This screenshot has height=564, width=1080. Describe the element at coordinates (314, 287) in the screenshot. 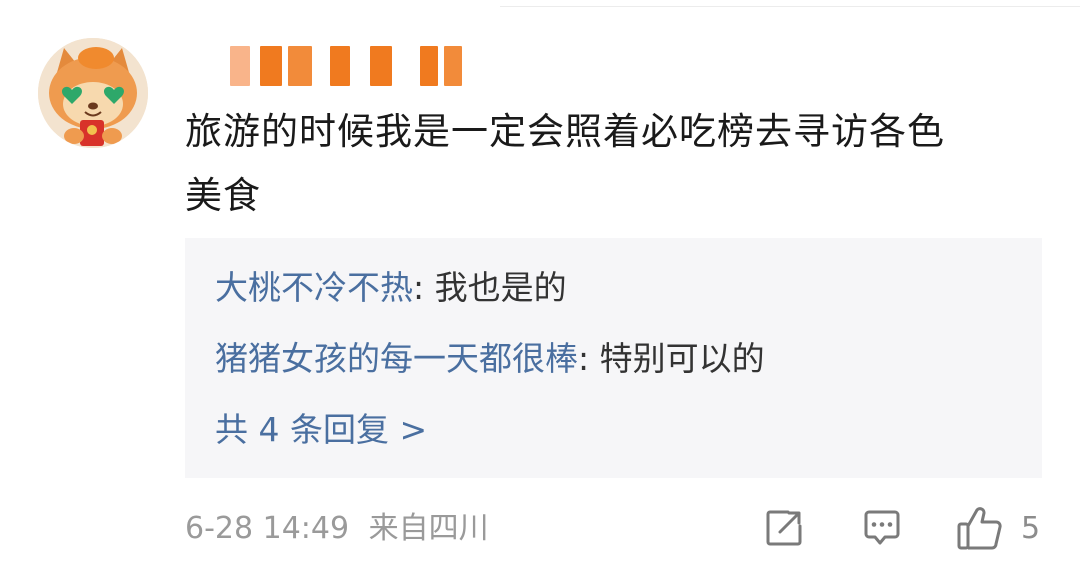

I see `reply-author: 大桃不冷不热` at that location.